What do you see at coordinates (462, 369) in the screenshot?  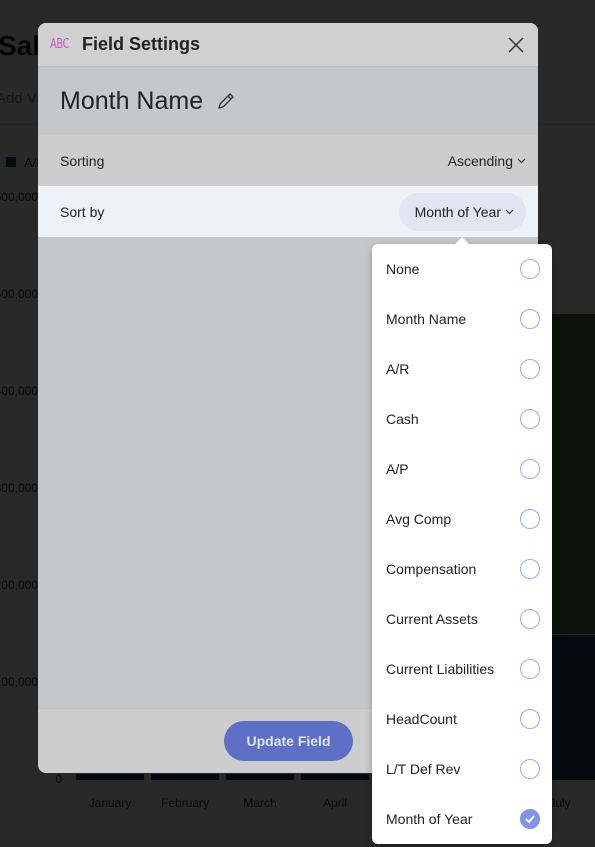 I see `sort-option: A/R` at bounding box center [462, 369].